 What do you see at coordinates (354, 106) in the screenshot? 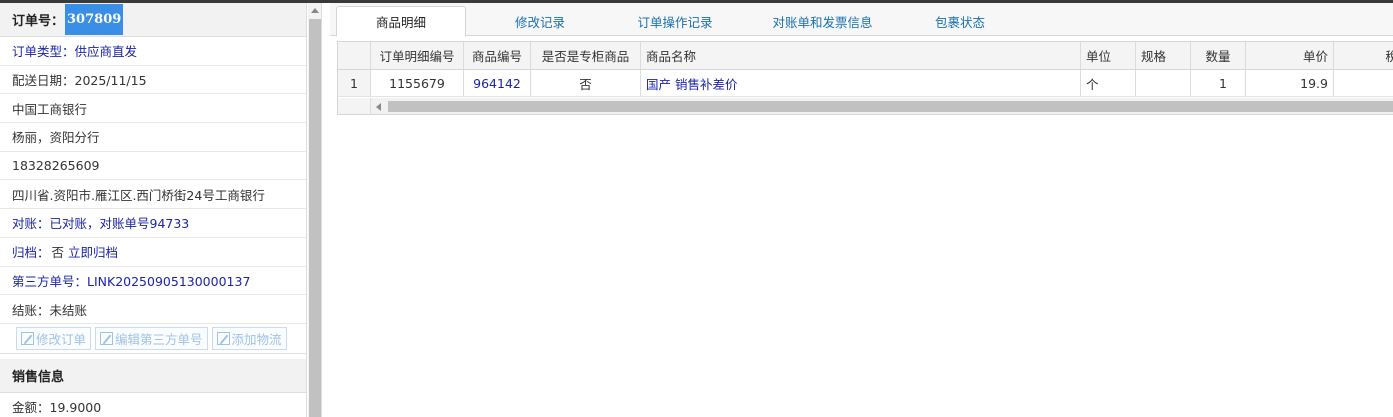
I see `scrollbar-corner` at bounding box center [354, 106].